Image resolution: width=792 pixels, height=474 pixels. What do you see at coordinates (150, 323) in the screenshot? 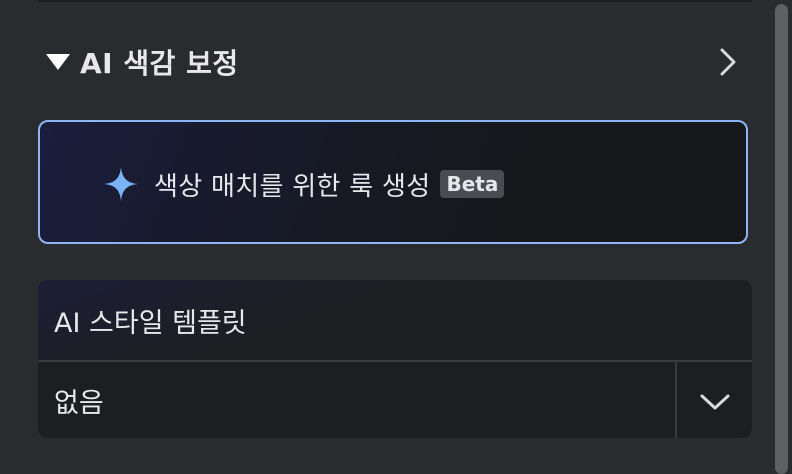
I see `ai-style-template-title: AI 스타일 템플릿` at bounding box center [150, 323].